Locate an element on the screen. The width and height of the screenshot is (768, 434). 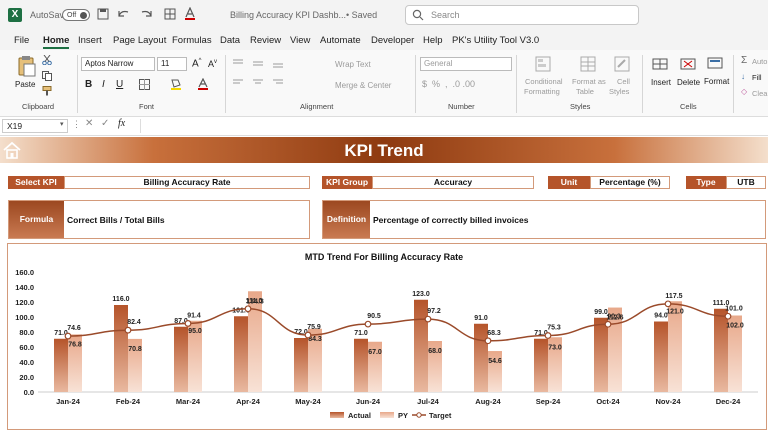
y-tick-label: 80.0 is located at coordinates (26, 332).